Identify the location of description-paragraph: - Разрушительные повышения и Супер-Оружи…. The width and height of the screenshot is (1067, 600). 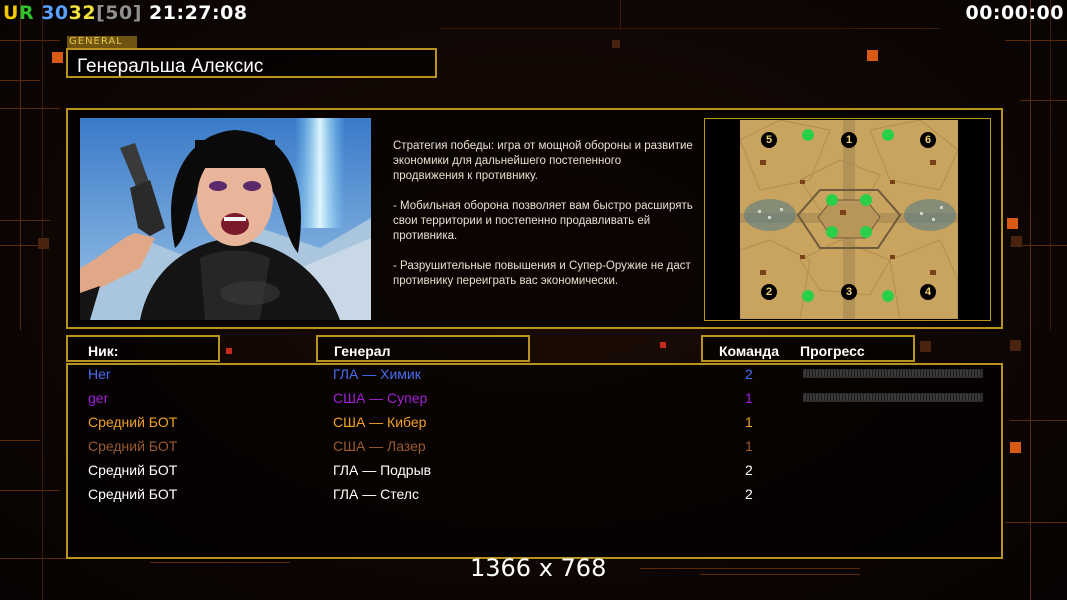
(542, 273).